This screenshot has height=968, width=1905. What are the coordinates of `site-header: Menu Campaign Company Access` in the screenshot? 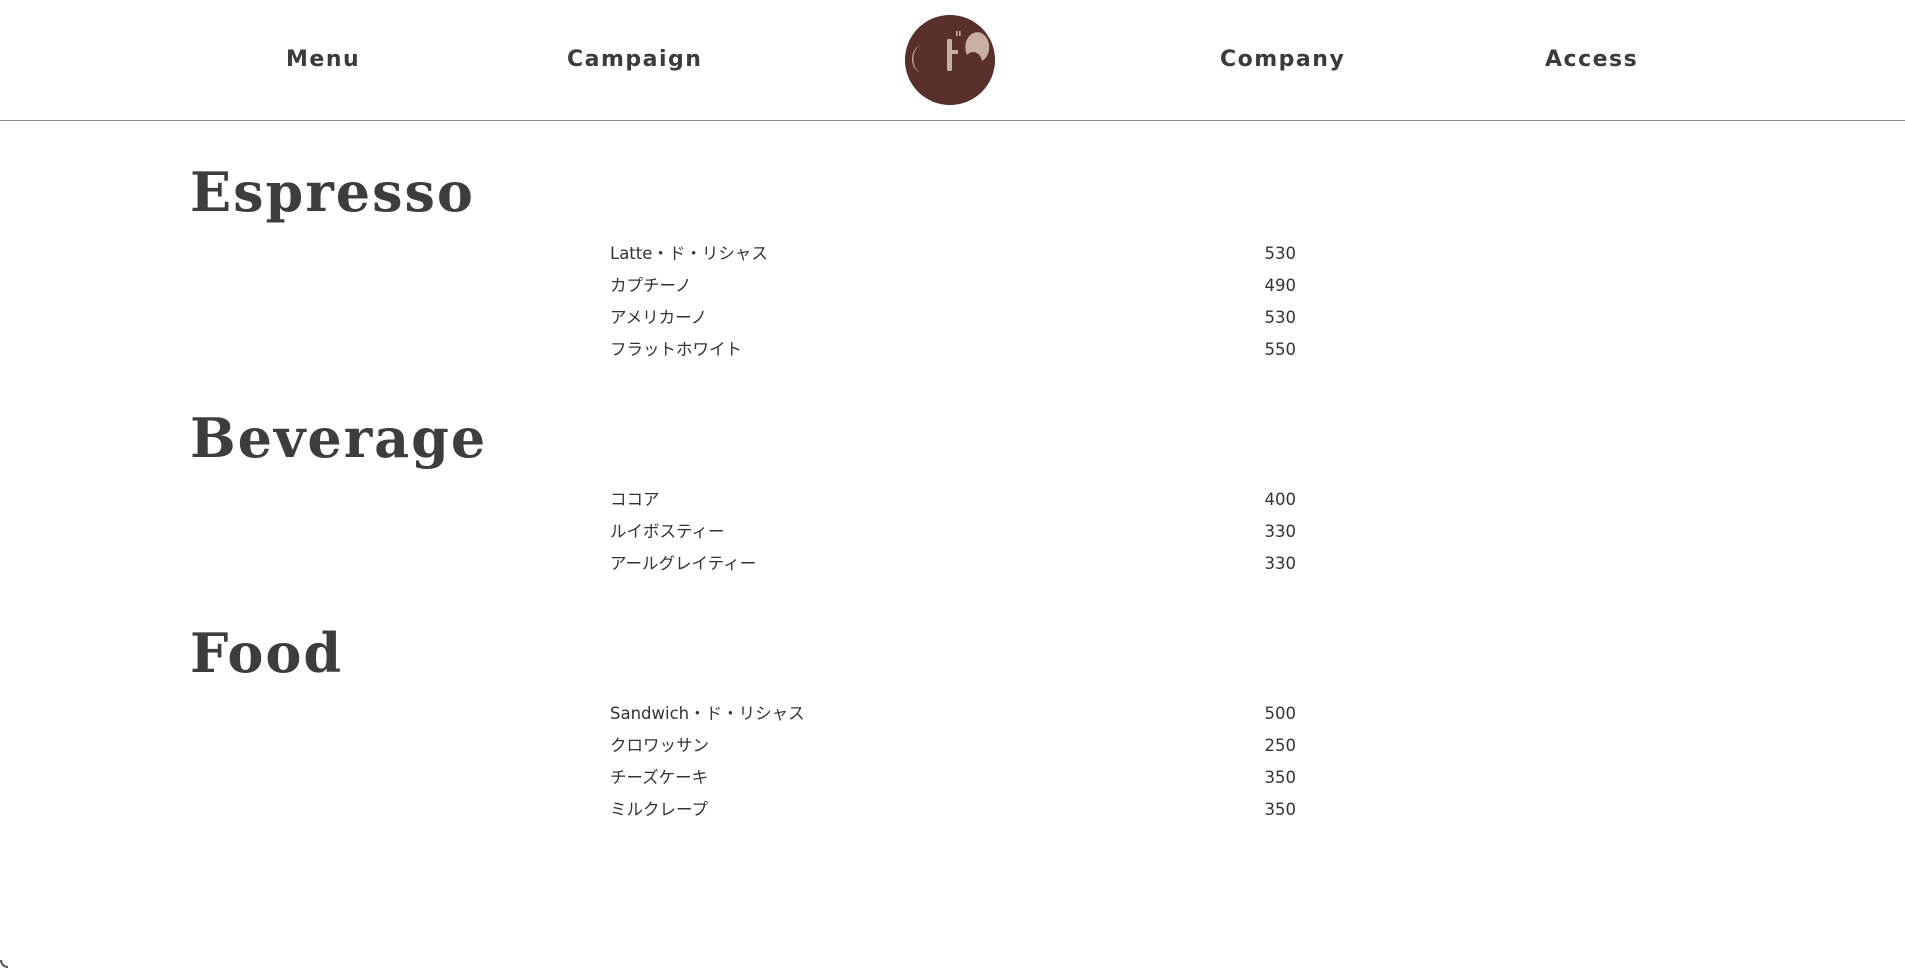 It's located at (952, 60).